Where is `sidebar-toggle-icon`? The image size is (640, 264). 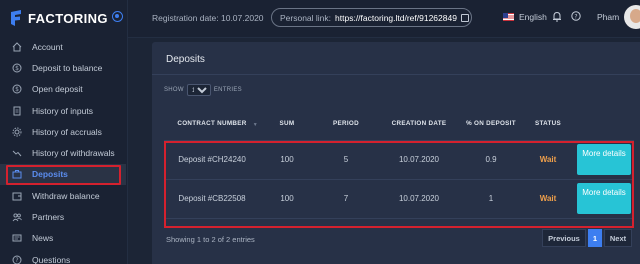
sidebar-toggle-icon is located at coordinates (117, 16).